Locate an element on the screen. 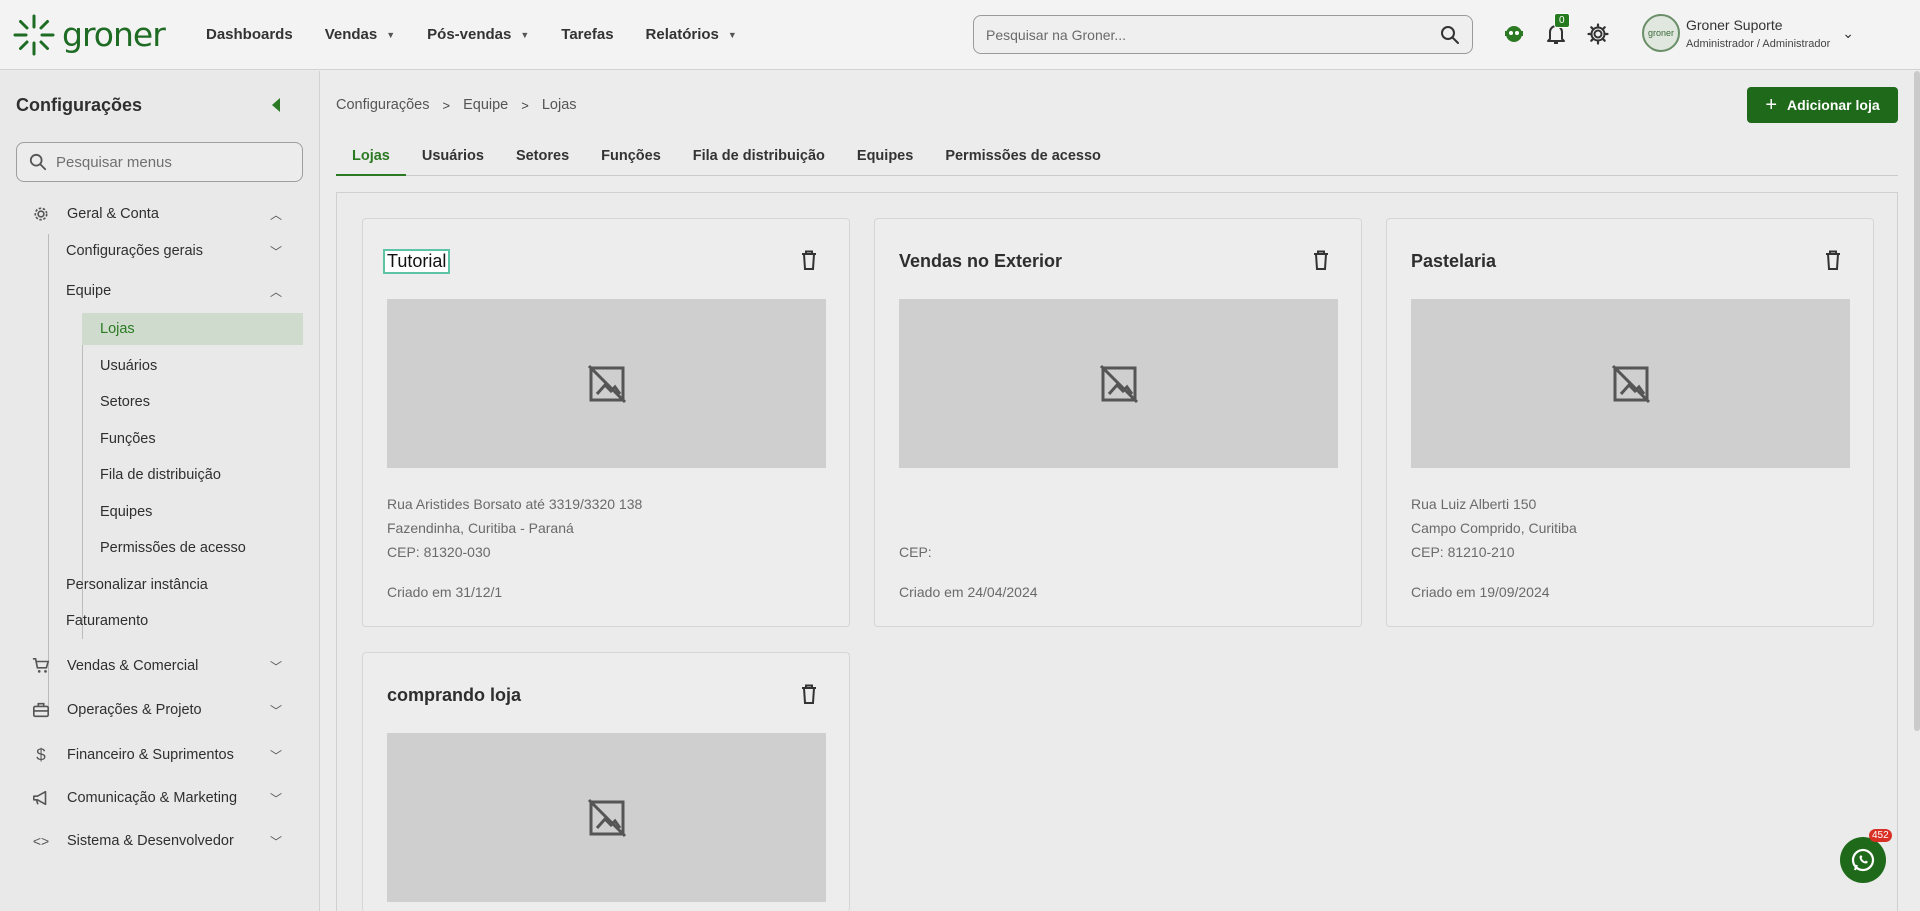  sidebar-group-sistema: <> Sistema & Desenvolvedor ﹀ is located at coordinates (159, 841).